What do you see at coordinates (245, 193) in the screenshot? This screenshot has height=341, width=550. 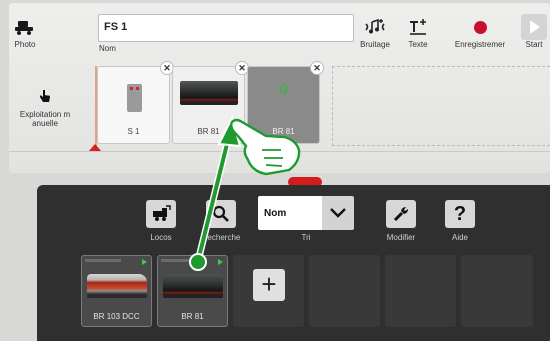 I see `drag-gesture-overlay` at bounding box center [245, 193].